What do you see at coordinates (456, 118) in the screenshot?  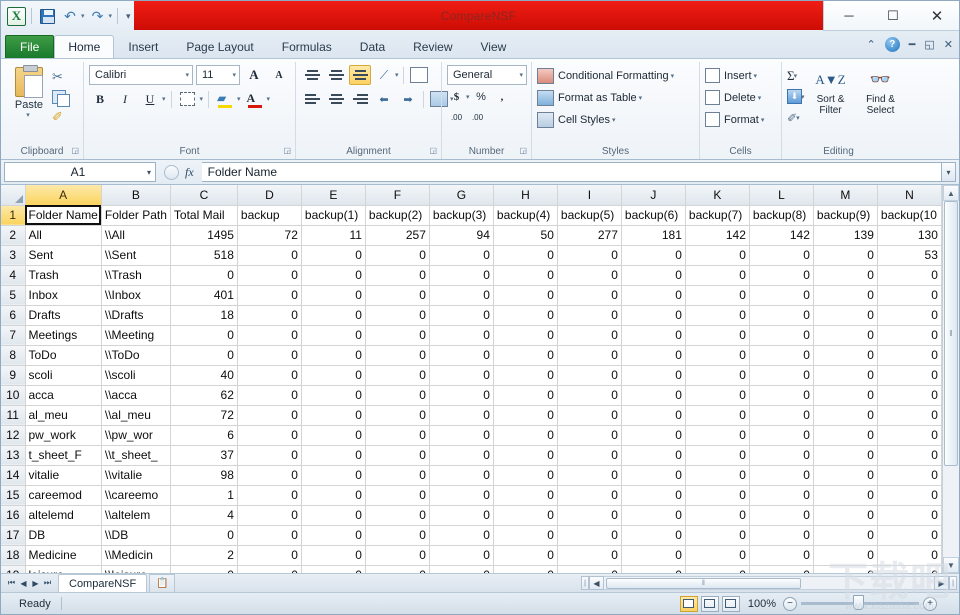 I see `increase-decimal-button: .00` at bounding box center [456, 118].